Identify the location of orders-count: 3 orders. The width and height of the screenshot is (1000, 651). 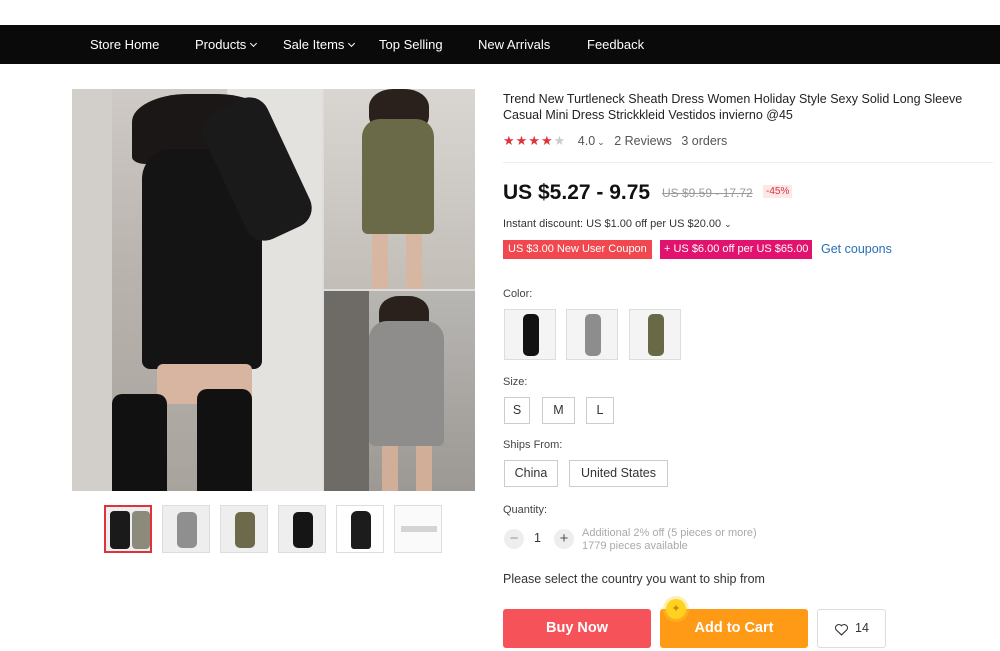
(704, 141).